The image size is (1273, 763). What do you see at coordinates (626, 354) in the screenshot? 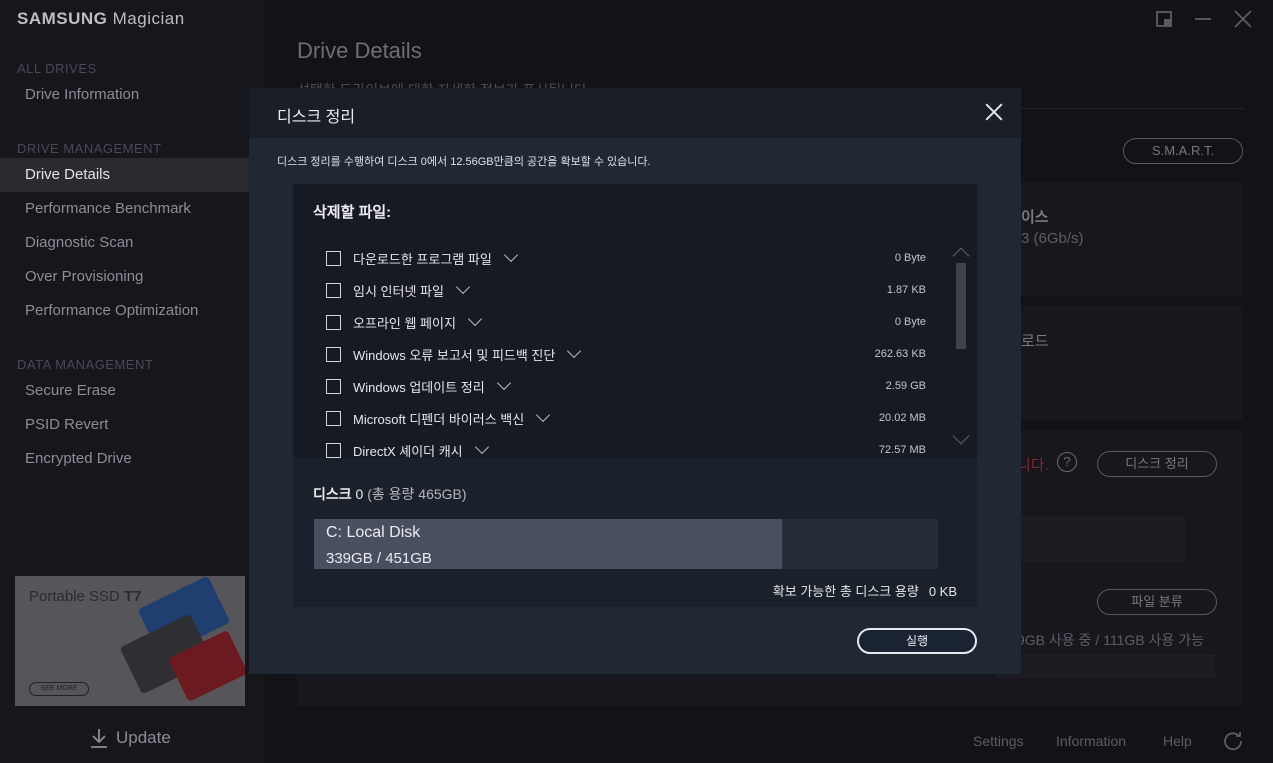
I see `file-row: Windows 오류 보고서 및 피드백 진단 262.63 KB` at bounding box center [626, 354].